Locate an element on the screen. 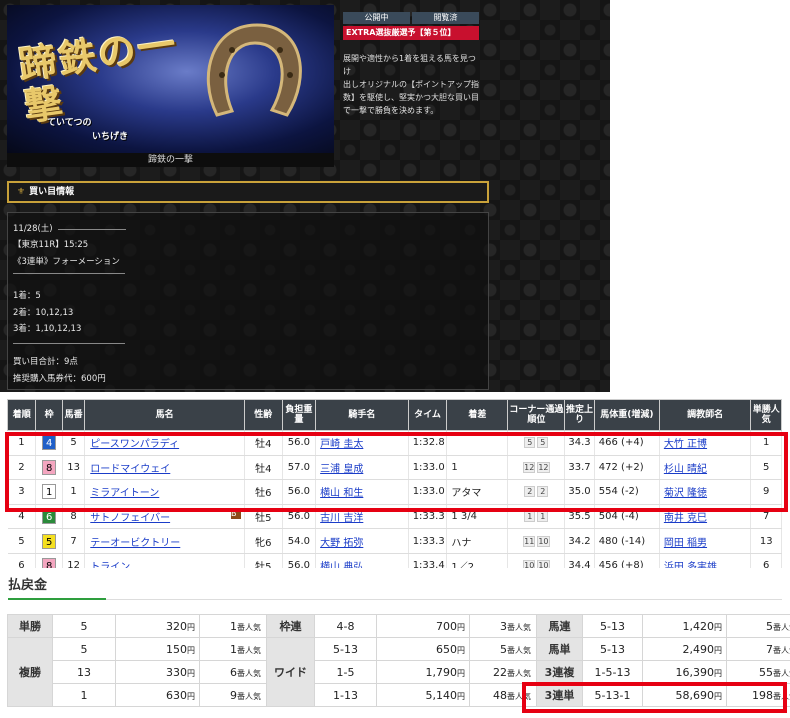 This screenshot has width=790, height=718. jockey-link: 戸崎 圭太 is located at coordinates (341, 444).